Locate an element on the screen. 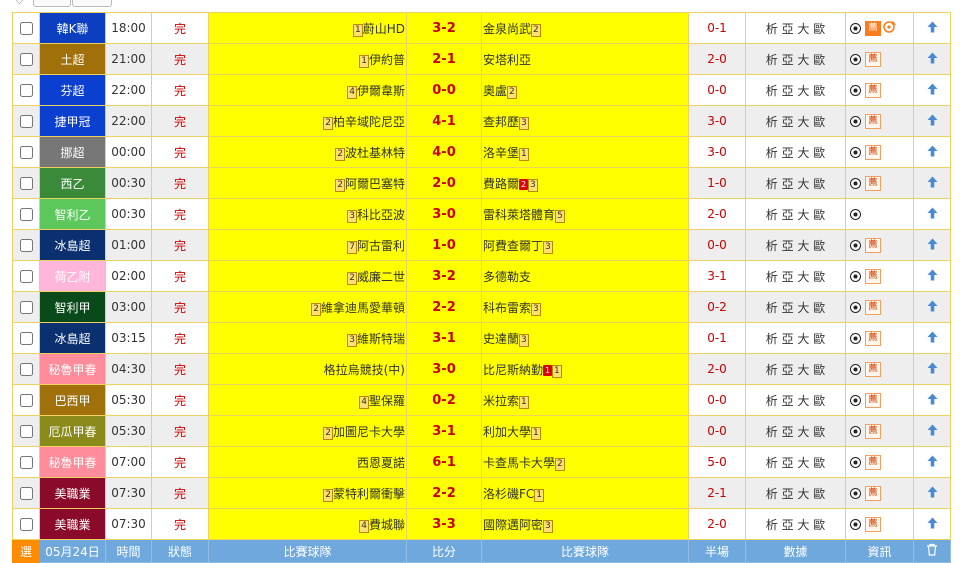 This screenshot has height=563, width=975. match-row: 美職業 07:30 完 2 蒙特利爾衝擊 2-2 洛杉磯FC 1 2-1 析 亞 大 歐薦 is located at coordinates (481, 493).